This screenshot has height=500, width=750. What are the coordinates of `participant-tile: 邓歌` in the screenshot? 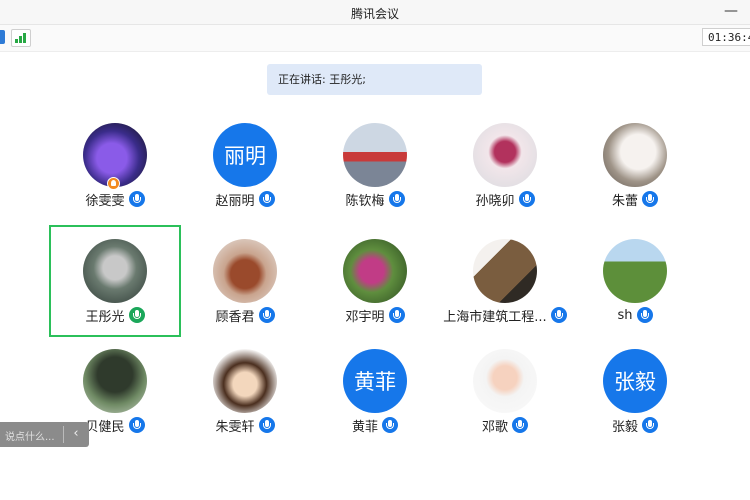 It's located at (505, 391).